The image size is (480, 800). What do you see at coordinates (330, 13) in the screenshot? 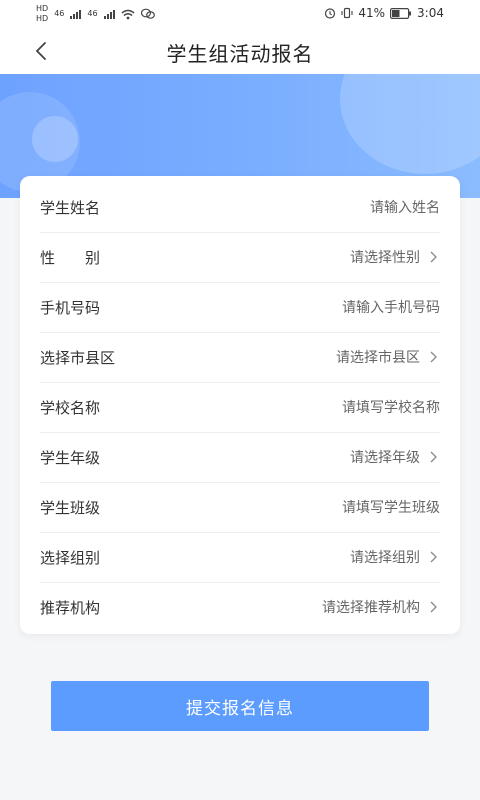
I see `alarm-icon` at bounding box center [330, 13].